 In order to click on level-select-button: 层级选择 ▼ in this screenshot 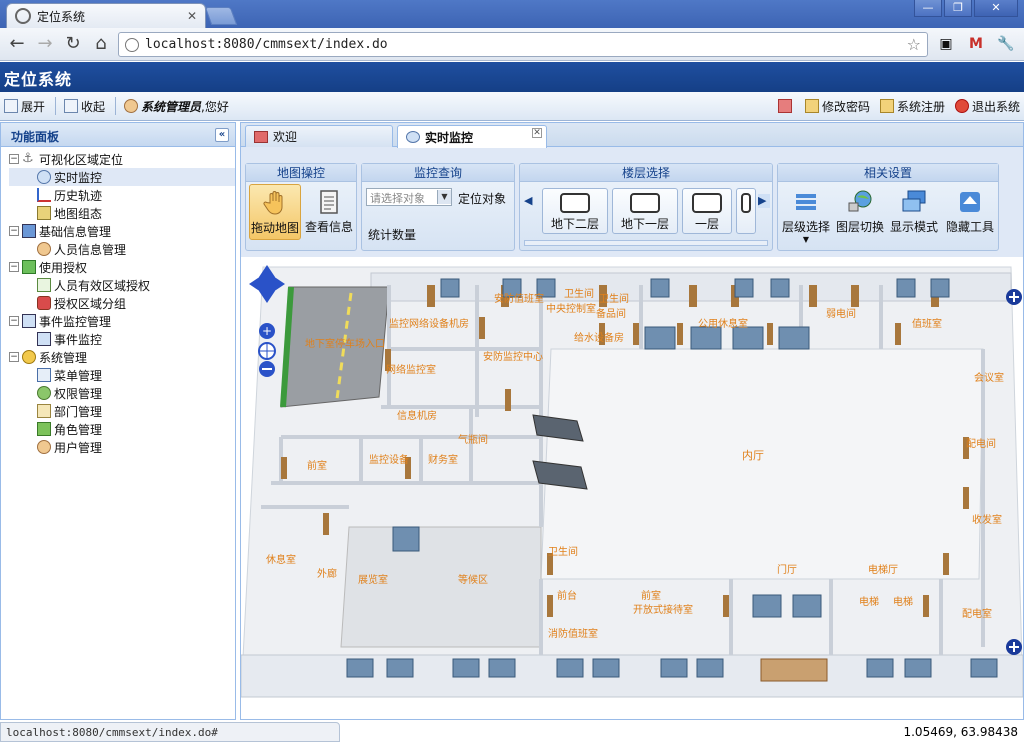, I will do `click(806, 216)`.